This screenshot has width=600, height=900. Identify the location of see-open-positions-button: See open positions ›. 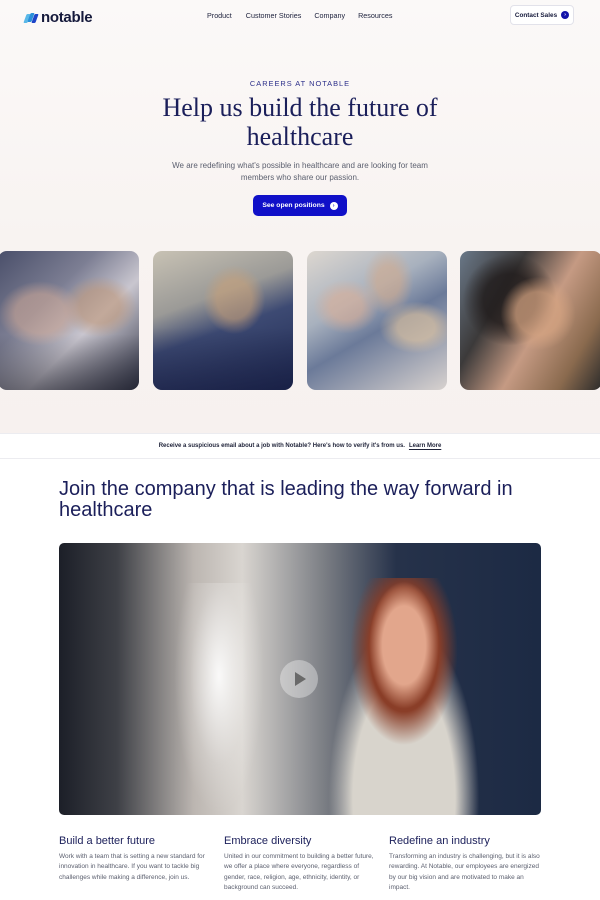
(300, 205).